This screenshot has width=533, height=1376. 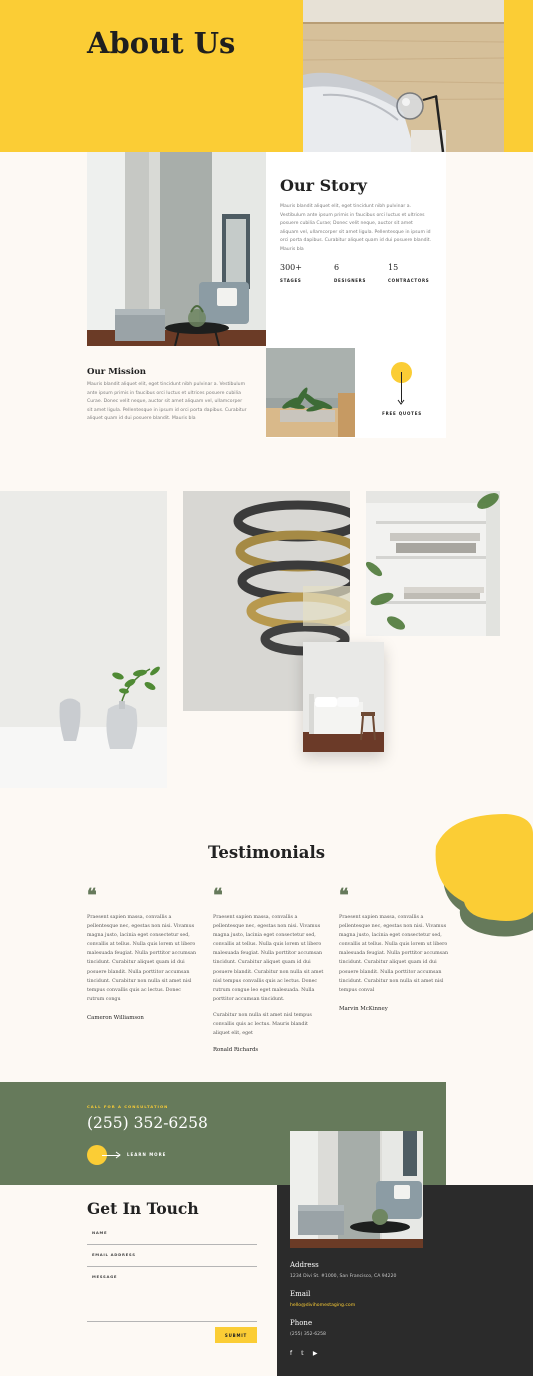 I want to click on mission-title: Our Mission, so click(x=116, y=372).